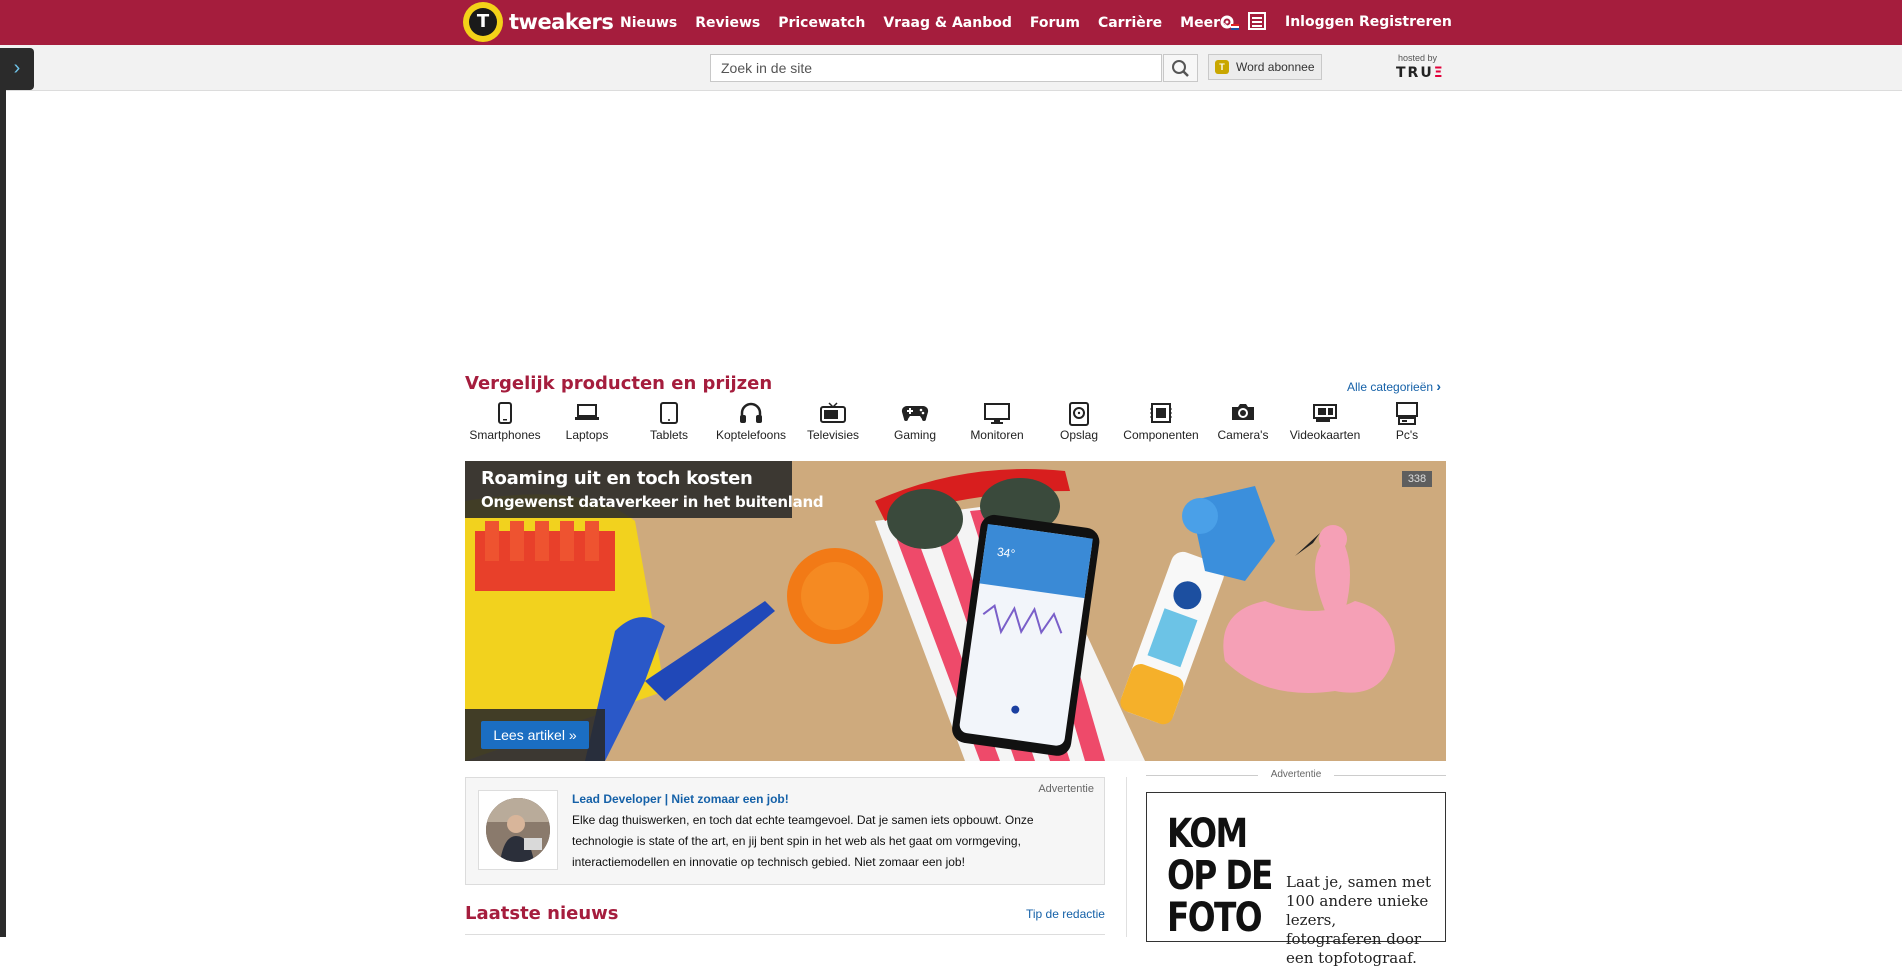 This screenshot has width=1902, height=968. I want to click on latest-news-title: Laatste nieuws, so click(542, 913).